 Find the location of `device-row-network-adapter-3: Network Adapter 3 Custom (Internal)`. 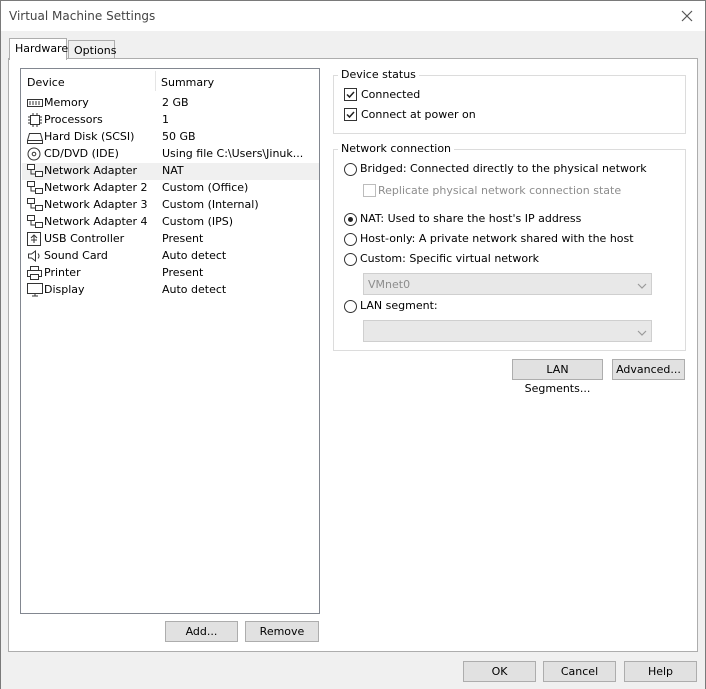

device-row-network-adapter-3: Network Adapter 3 Custom (Internal) is located at coordinates (170, 205).